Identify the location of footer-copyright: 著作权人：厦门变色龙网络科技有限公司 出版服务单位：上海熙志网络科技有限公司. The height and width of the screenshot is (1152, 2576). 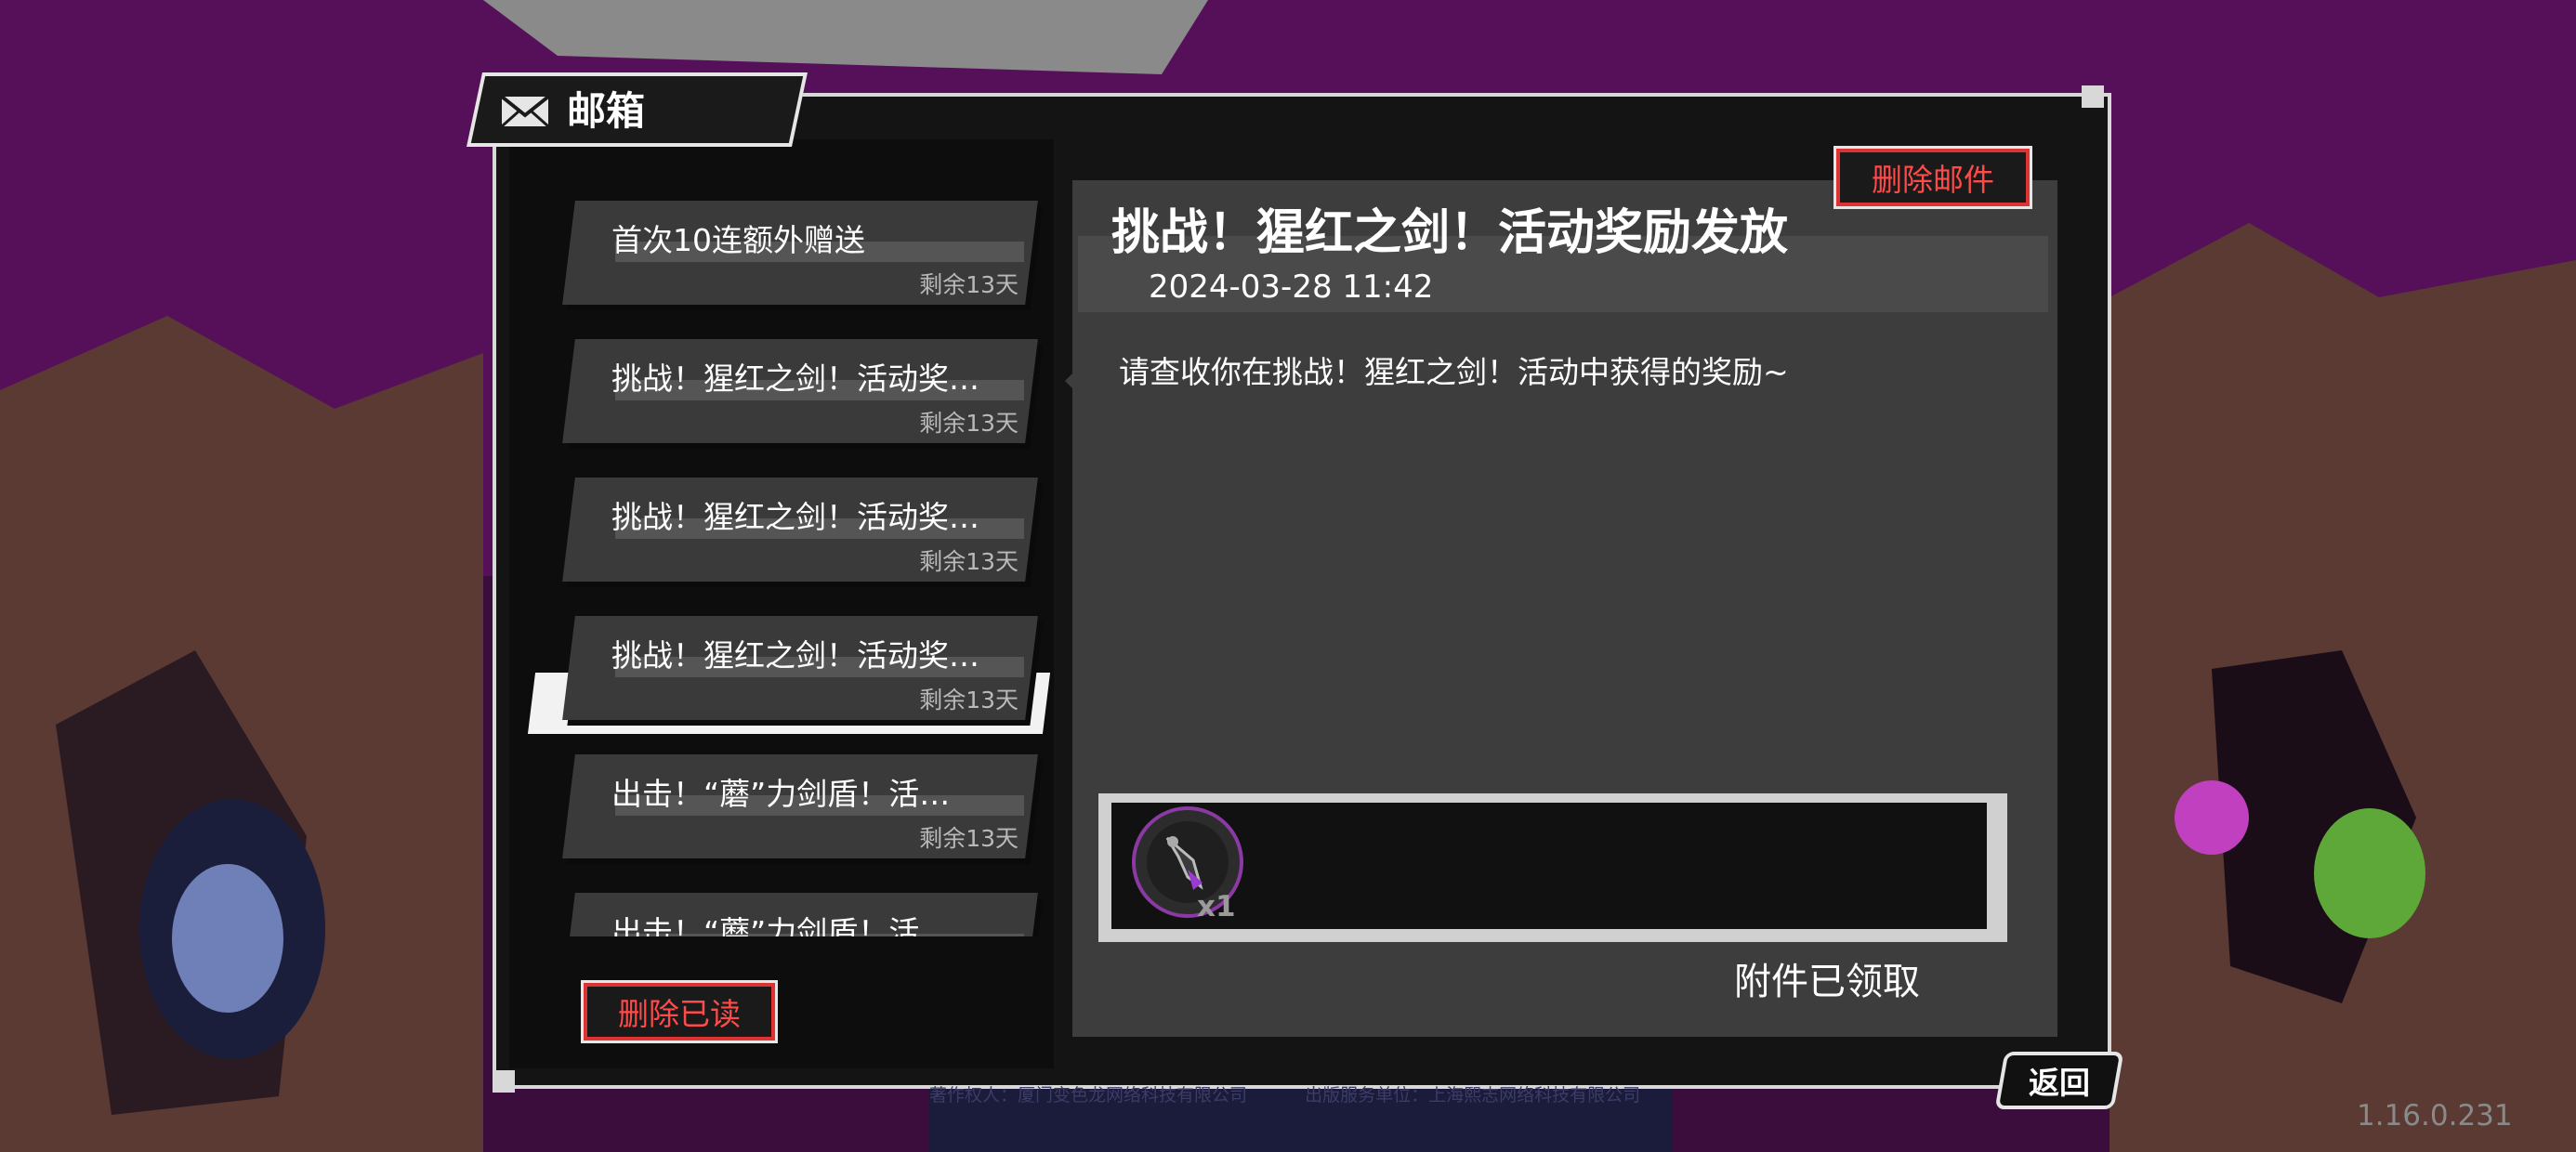
(1284, 1095).